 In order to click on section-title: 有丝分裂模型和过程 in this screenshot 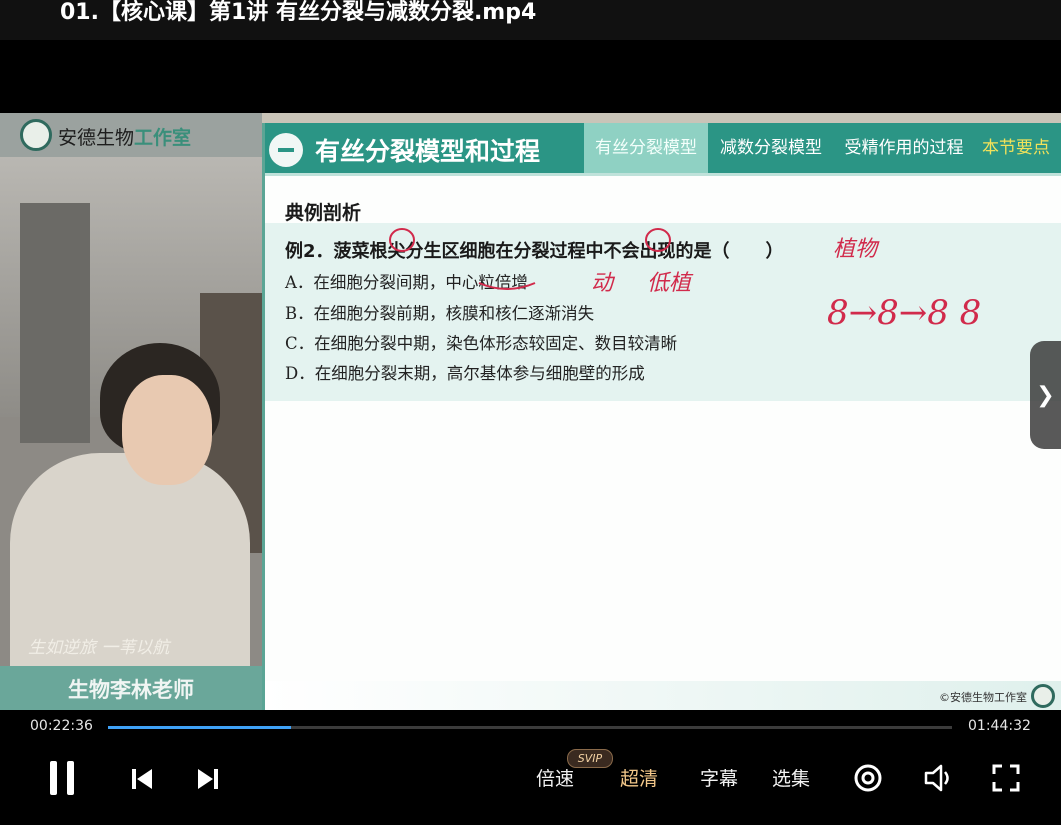, I will do `click(428, 151)`.